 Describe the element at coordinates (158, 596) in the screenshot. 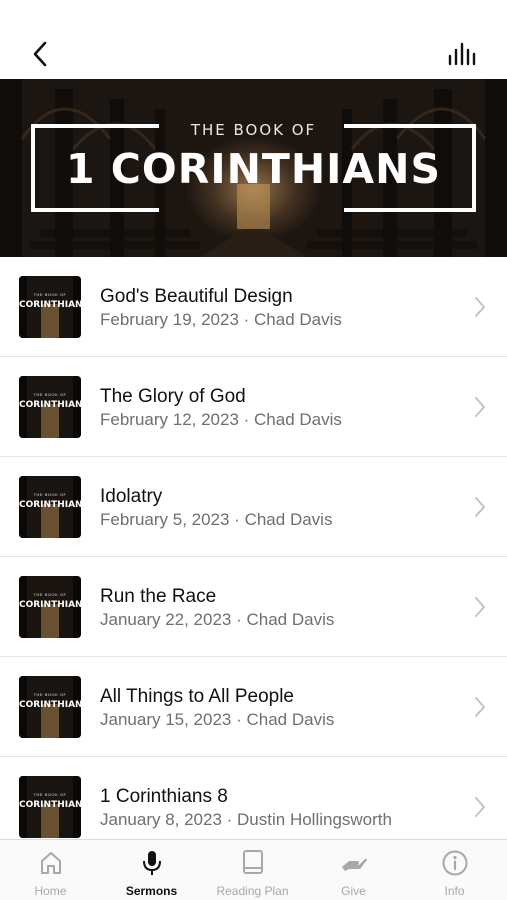

I see `sermon-title: Run the Race` at that location.